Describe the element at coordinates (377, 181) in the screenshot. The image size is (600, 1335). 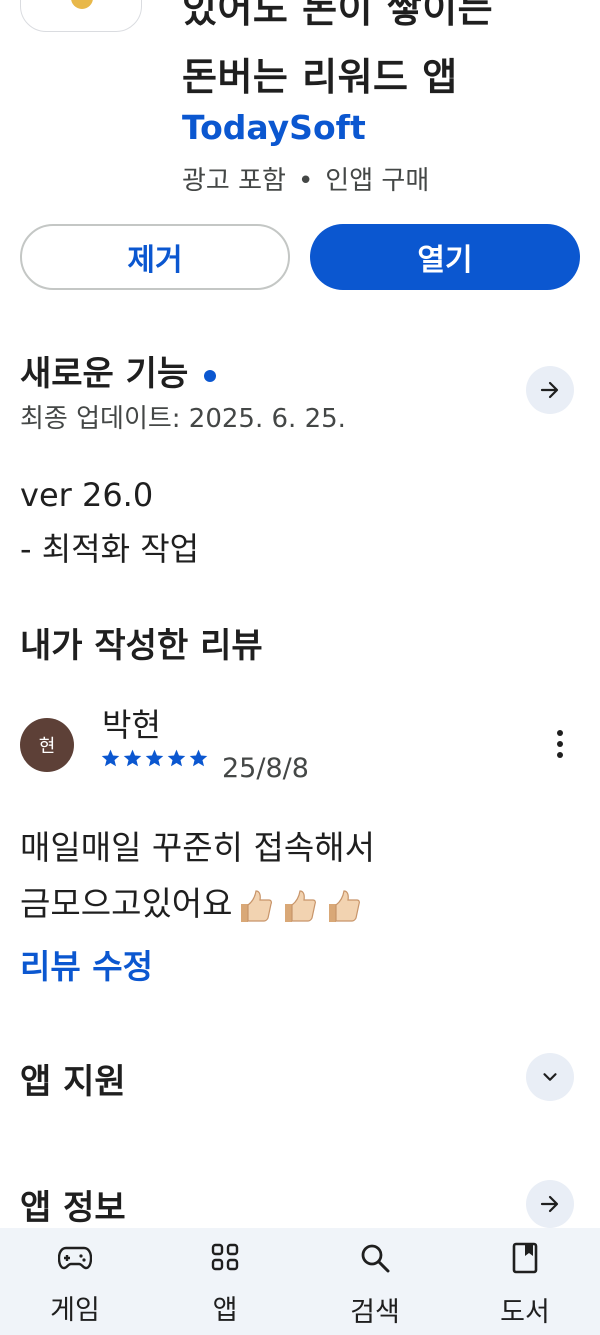
I see `in-app-purchase-label: 인앱 구매` at that location.